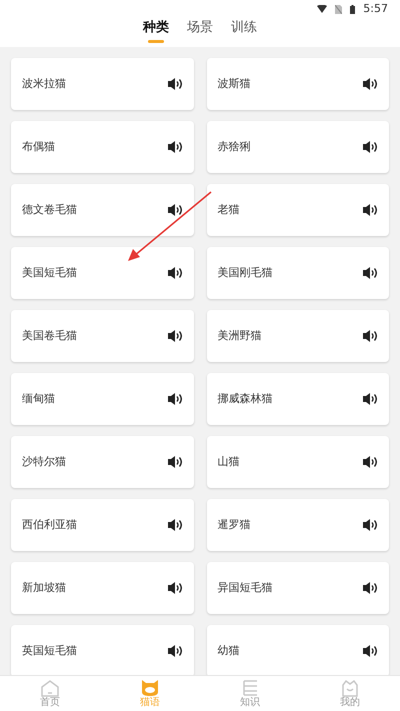 The height and width of the screenshot is (711, 400). I want to click on breed-name: 老猫, so click(229, 210).